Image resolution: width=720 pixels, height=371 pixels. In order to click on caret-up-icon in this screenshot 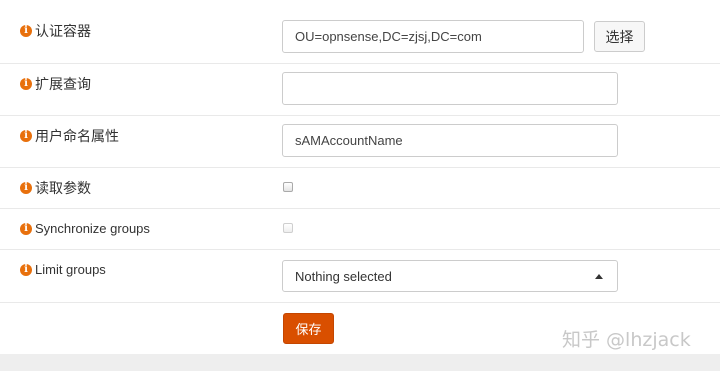, I will do `click(599, 276)`.